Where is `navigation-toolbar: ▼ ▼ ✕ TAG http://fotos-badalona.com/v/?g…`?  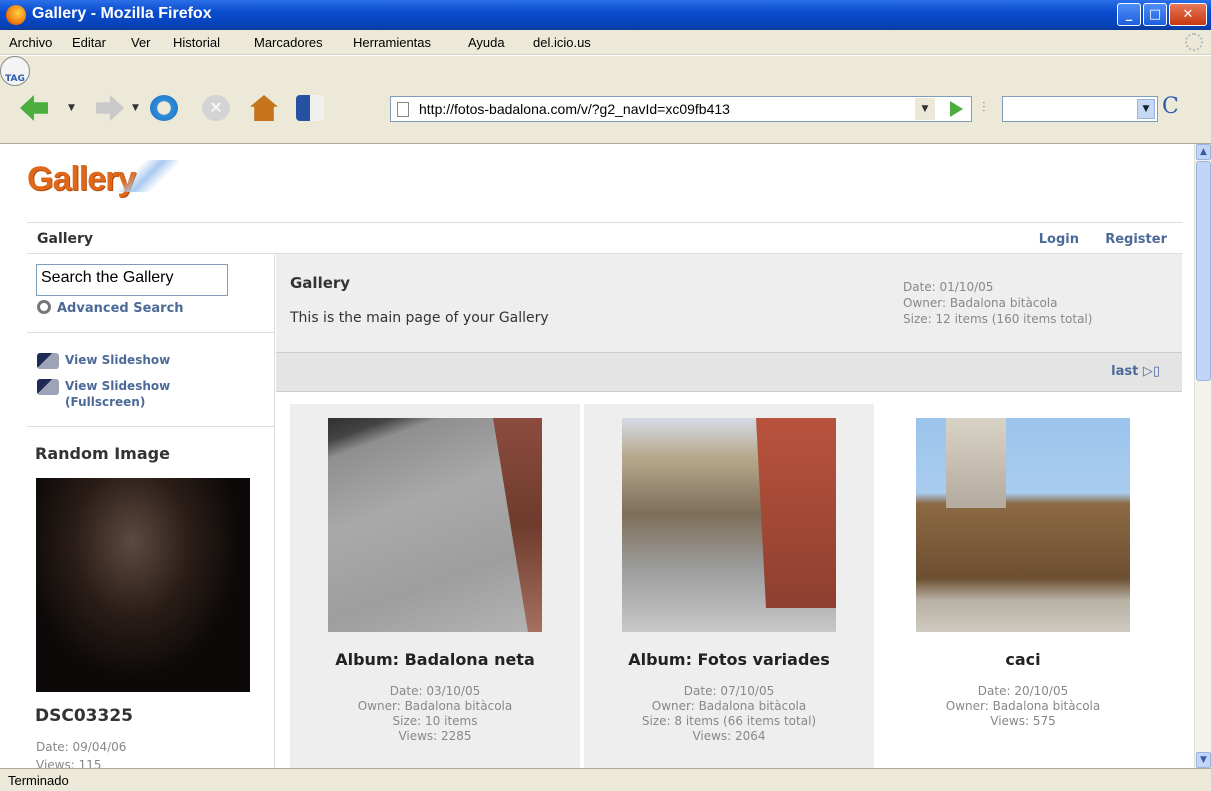 navigation-toolbar: ▼ ▼ ✕ TAG http://fotos-badalona.com/v/?g… is located at coordinates (605, 100).